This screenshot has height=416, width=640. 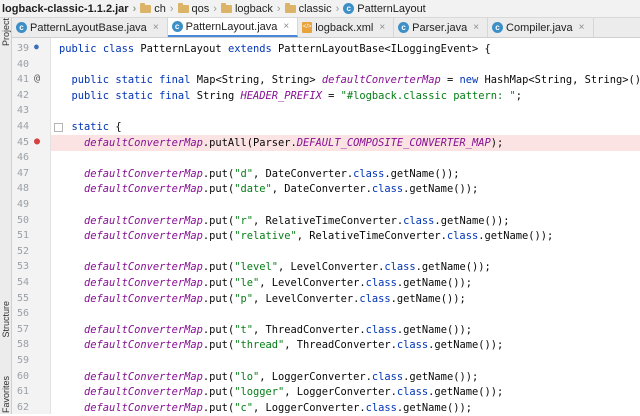 What do you see at coordinates (22, 298) in the screenshot?
I see `line-number: 55` at bounding box center [22, 298].